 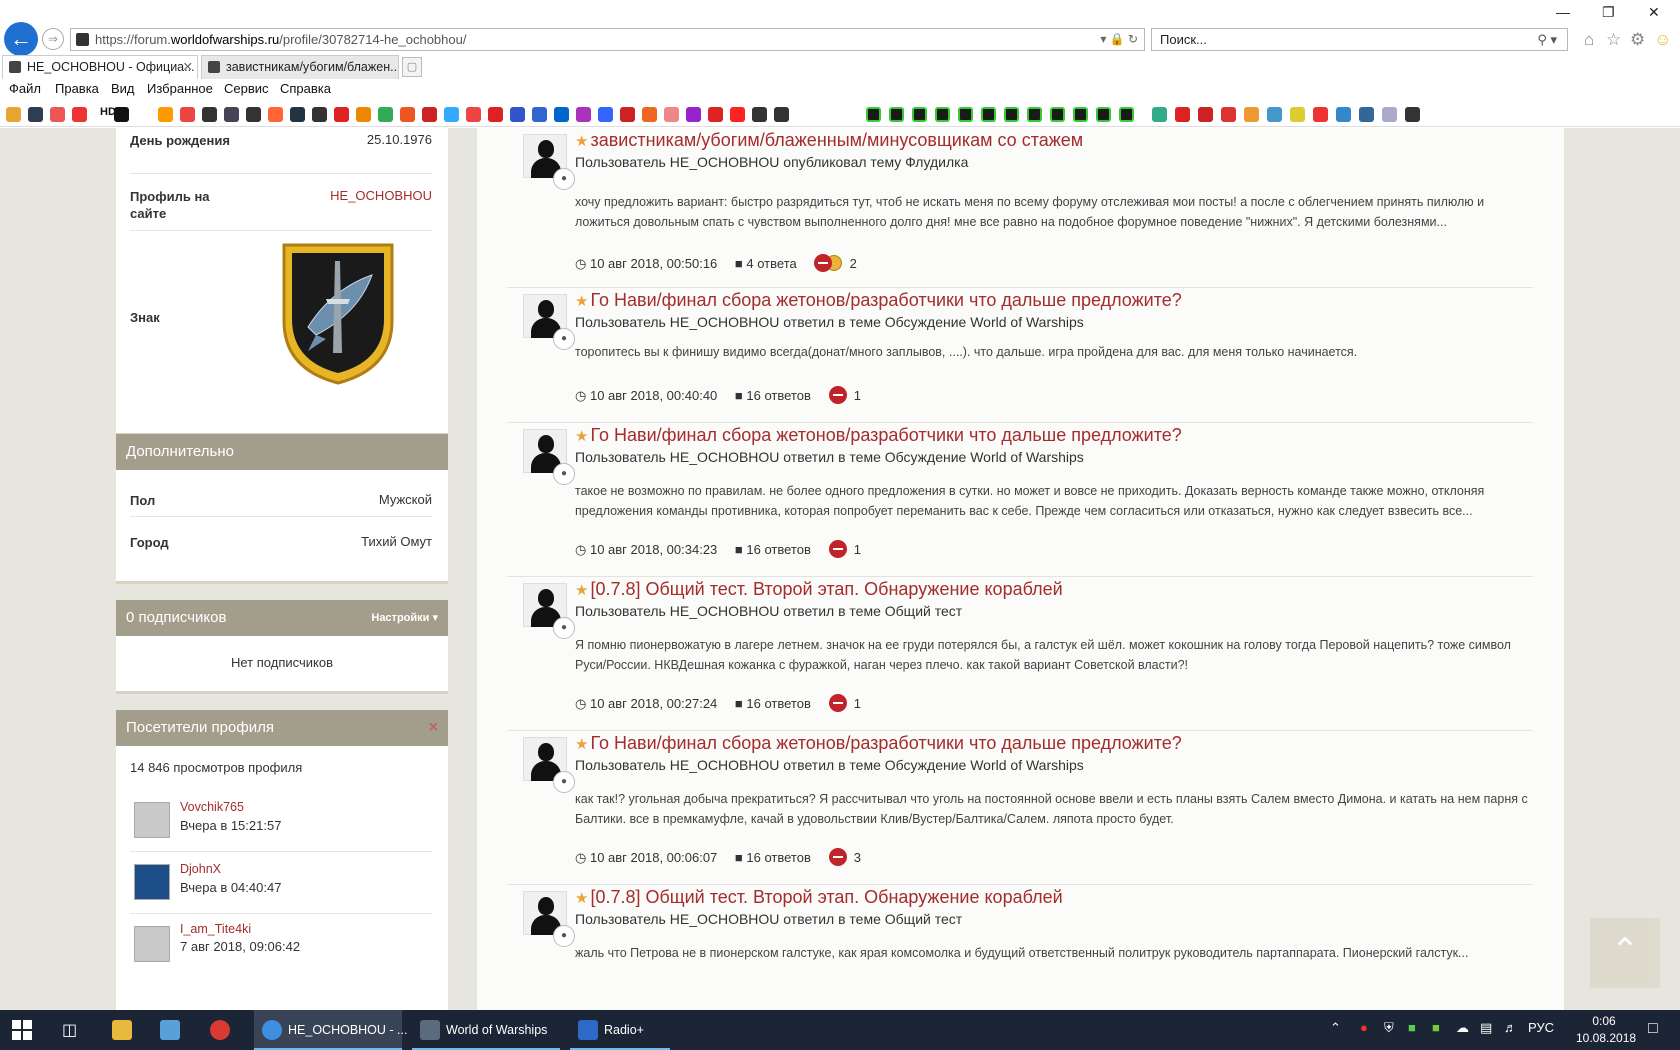 I want to click on search-box: Поиск... ⚲ ▾, so click(x=1359, y=39).